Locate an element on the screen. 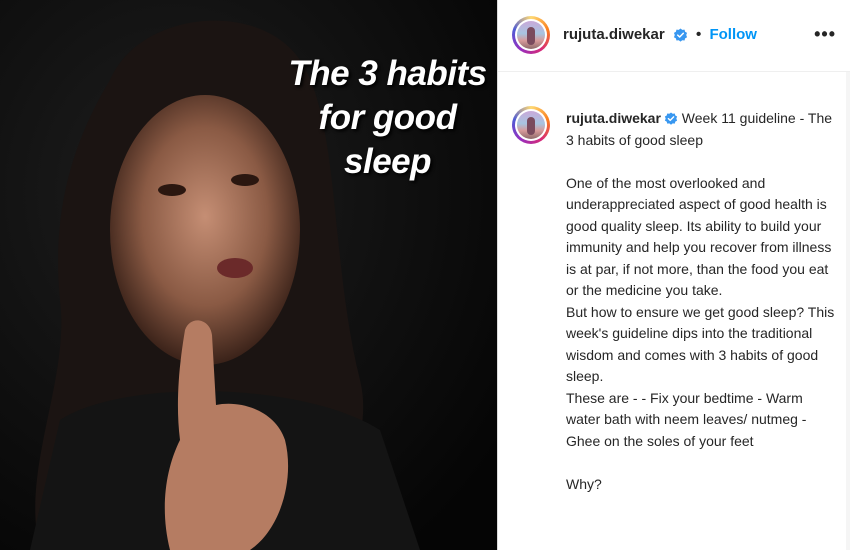 Image resolution: width=850 pixels, height=550 pixels. author-row: rujuta.diwekar • Follow is located at coordinates (660, 34).